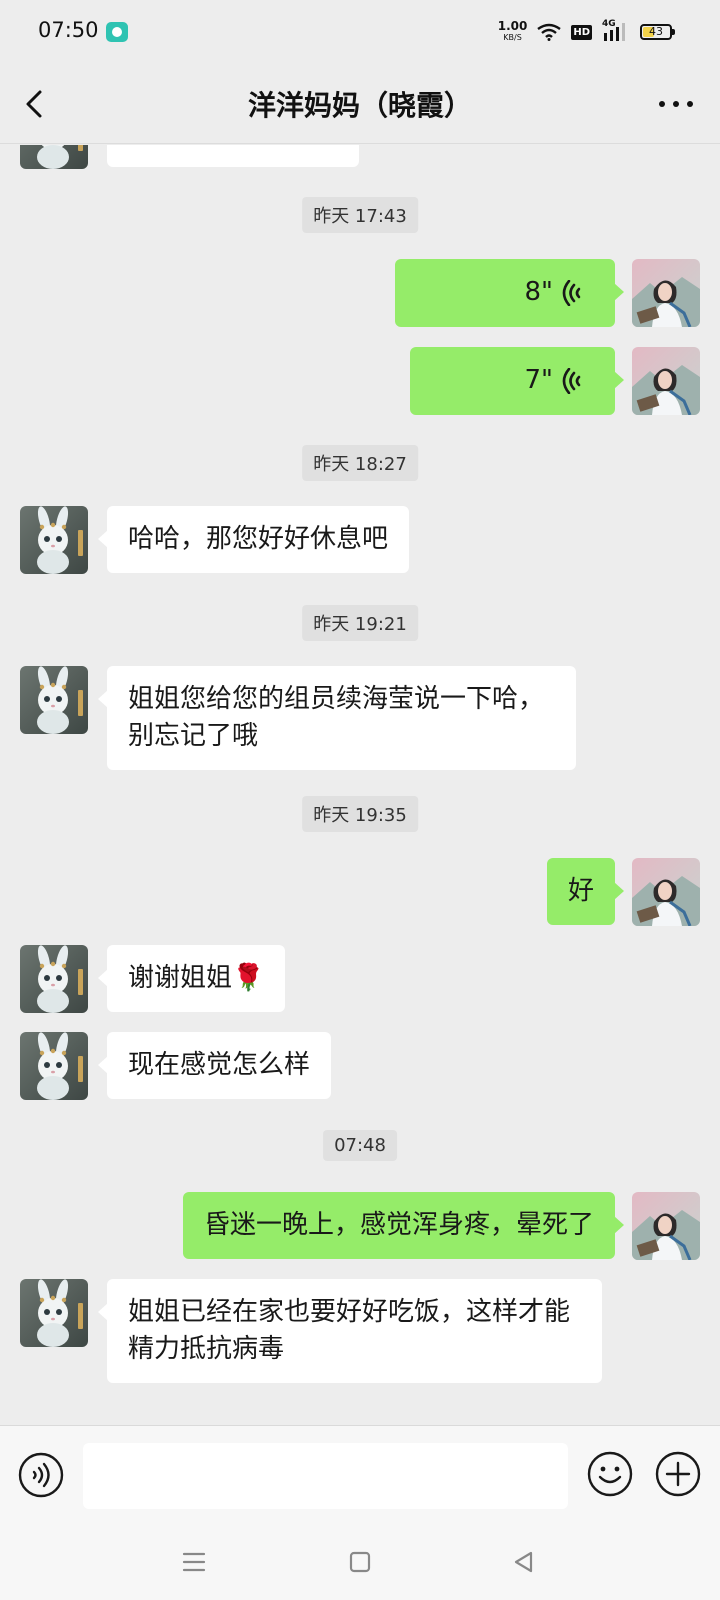  I want to click on nav-home-button, so click(360, 1562).